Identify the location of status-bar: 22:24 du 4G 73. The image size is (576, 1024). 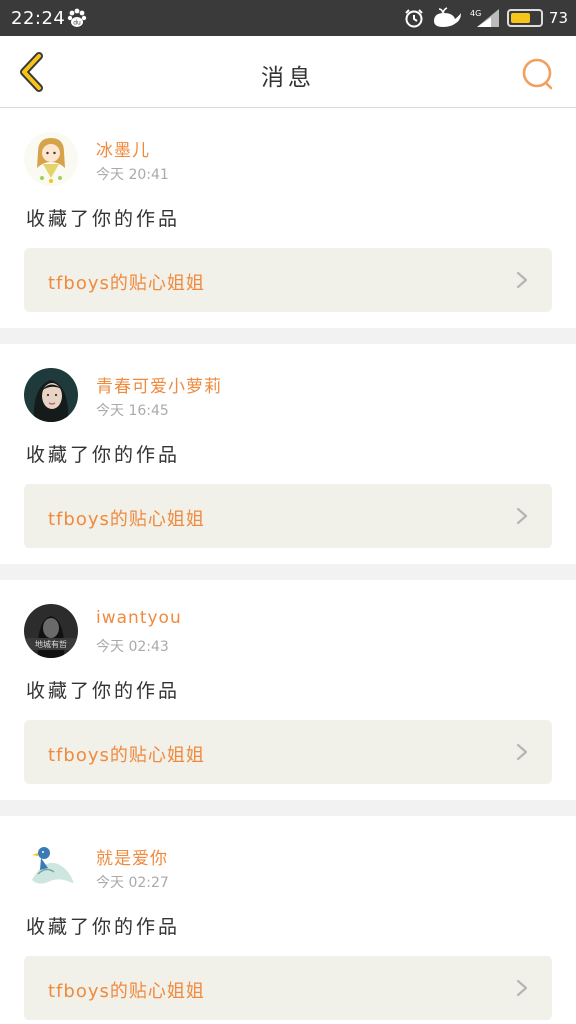
(288, 18).